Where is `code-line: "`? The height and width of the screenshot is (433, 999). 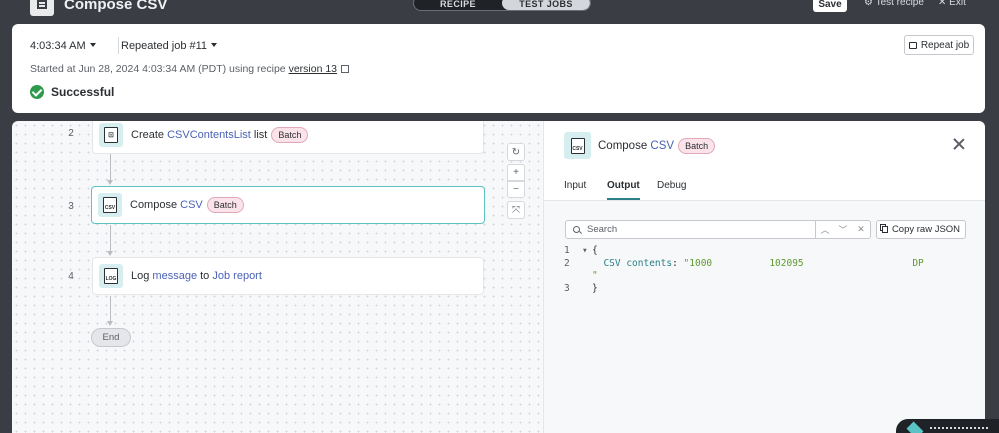 code-line: " is located at coordinates (744, 276).